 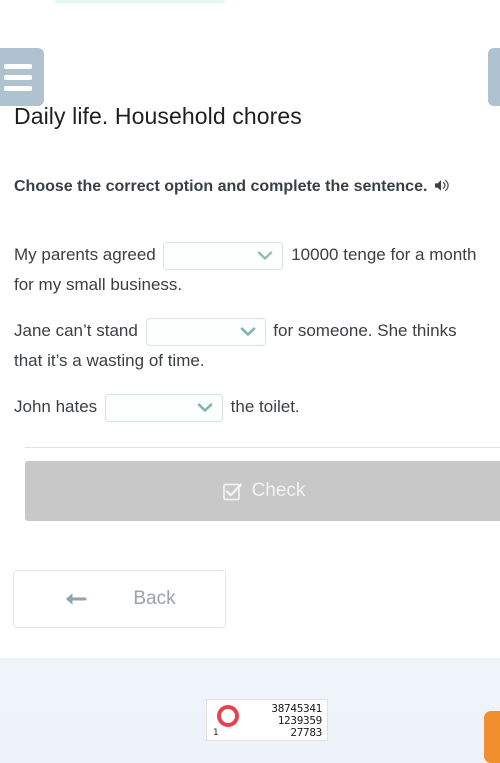 I want to click on check-button-label: Check, so click(x=278, y=490).